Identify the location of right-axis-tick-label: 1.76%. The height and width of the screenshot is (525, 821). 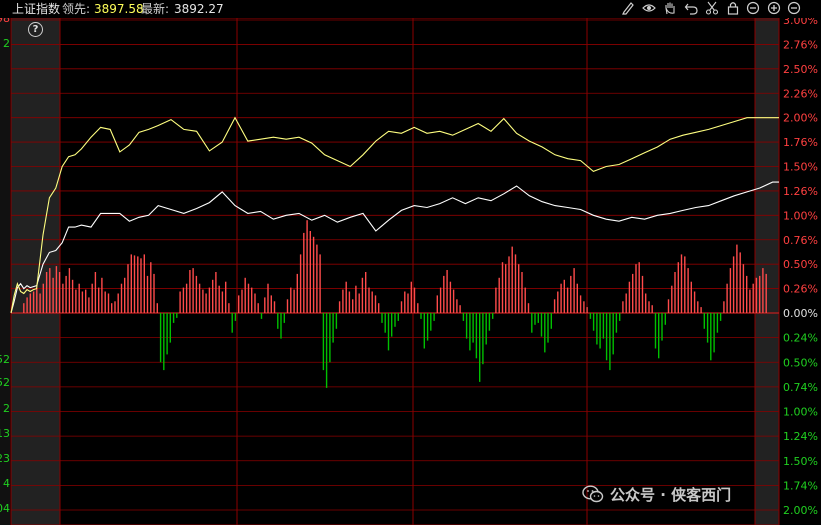
(800, 142).